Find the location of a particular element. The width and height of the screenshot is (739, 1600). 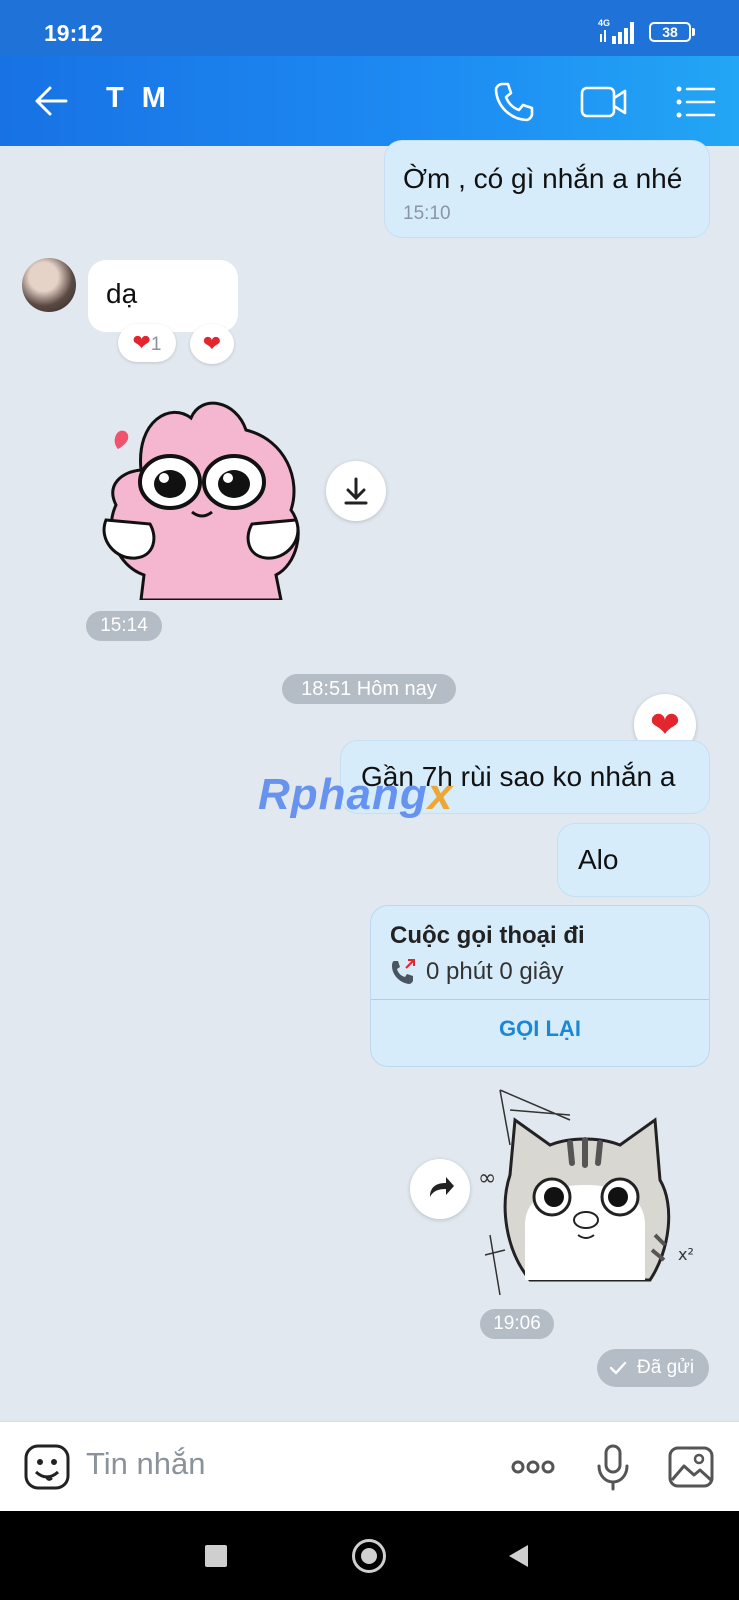

microphone-icon is located at coordinates (613, 1467).